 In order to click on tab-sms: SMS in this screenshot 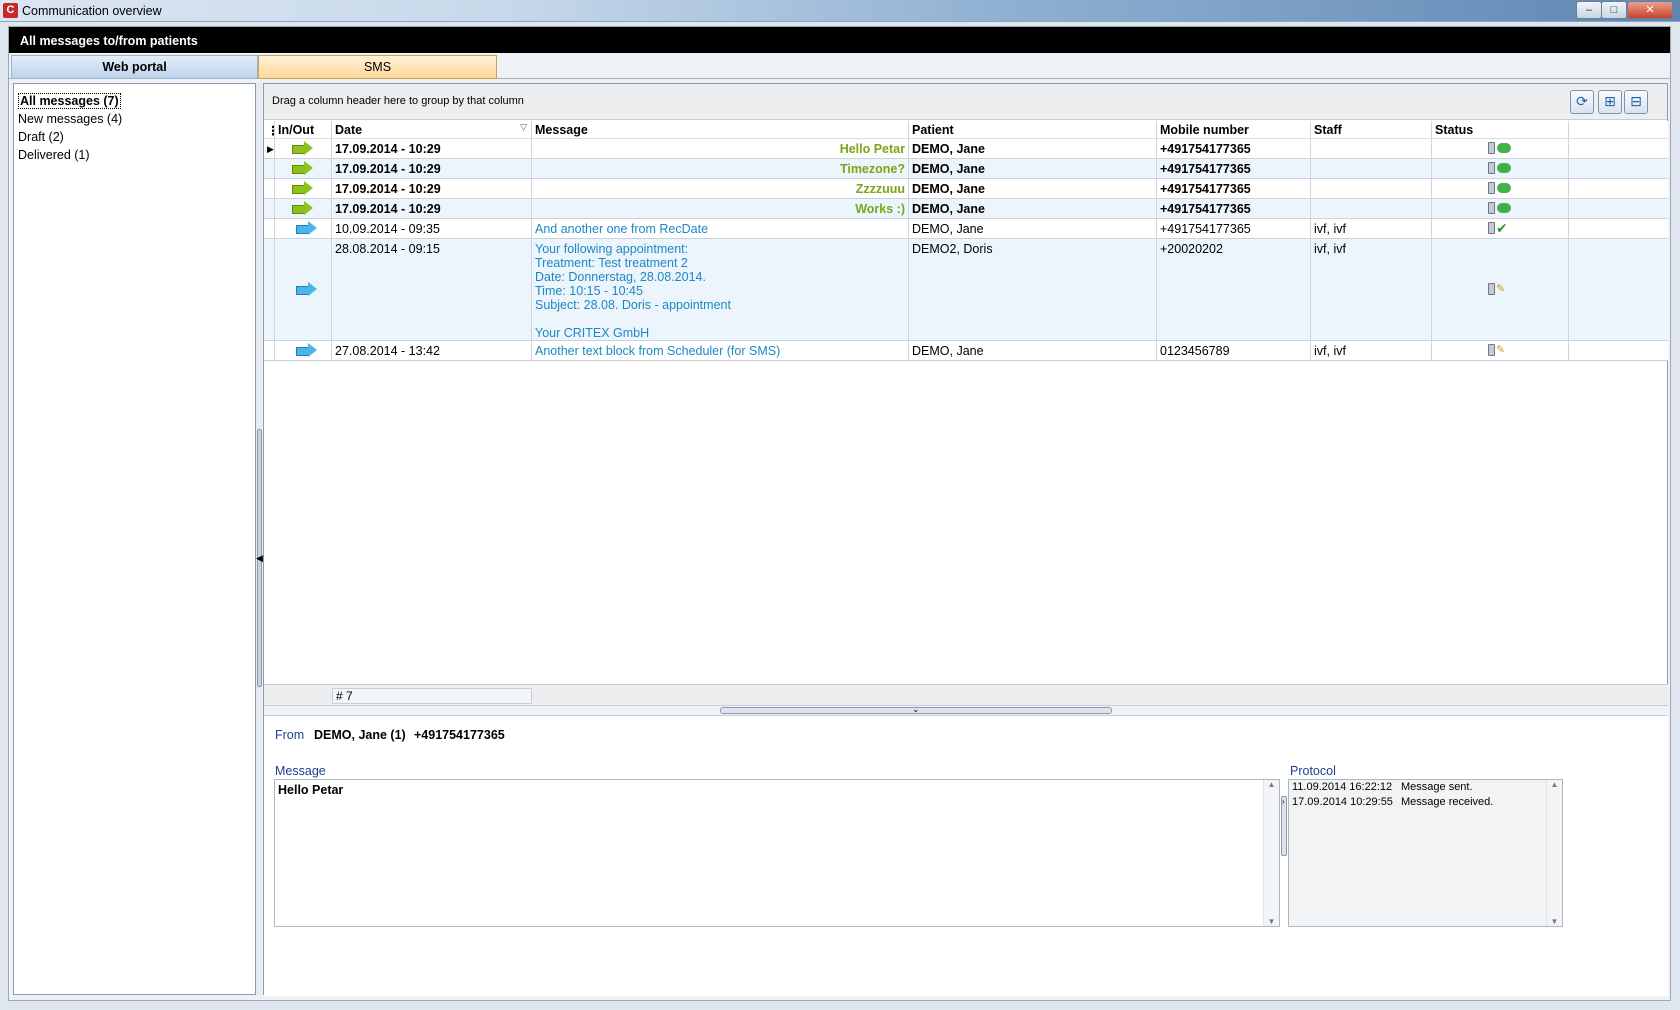, I will do `click(377, 67)`.